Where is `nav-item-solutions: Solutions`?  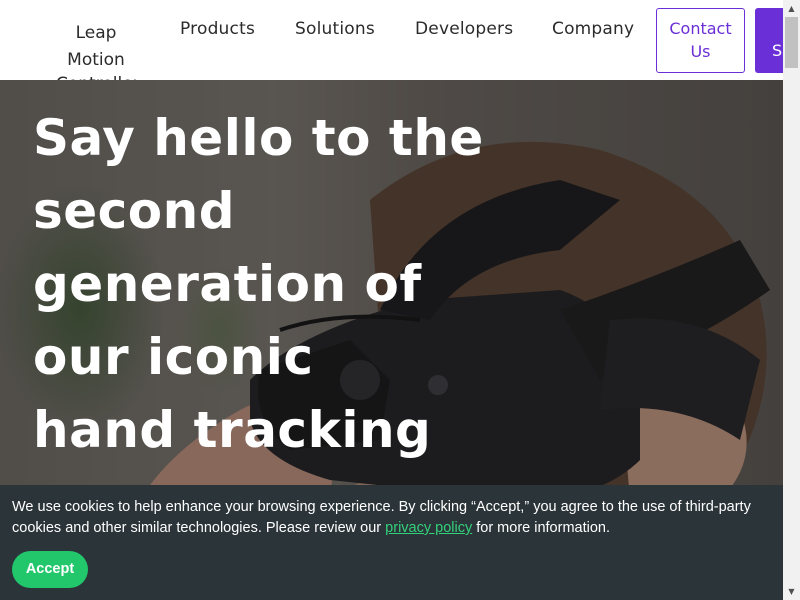
nav-item-solutions: Solutions is located at coordinates (335, 29).